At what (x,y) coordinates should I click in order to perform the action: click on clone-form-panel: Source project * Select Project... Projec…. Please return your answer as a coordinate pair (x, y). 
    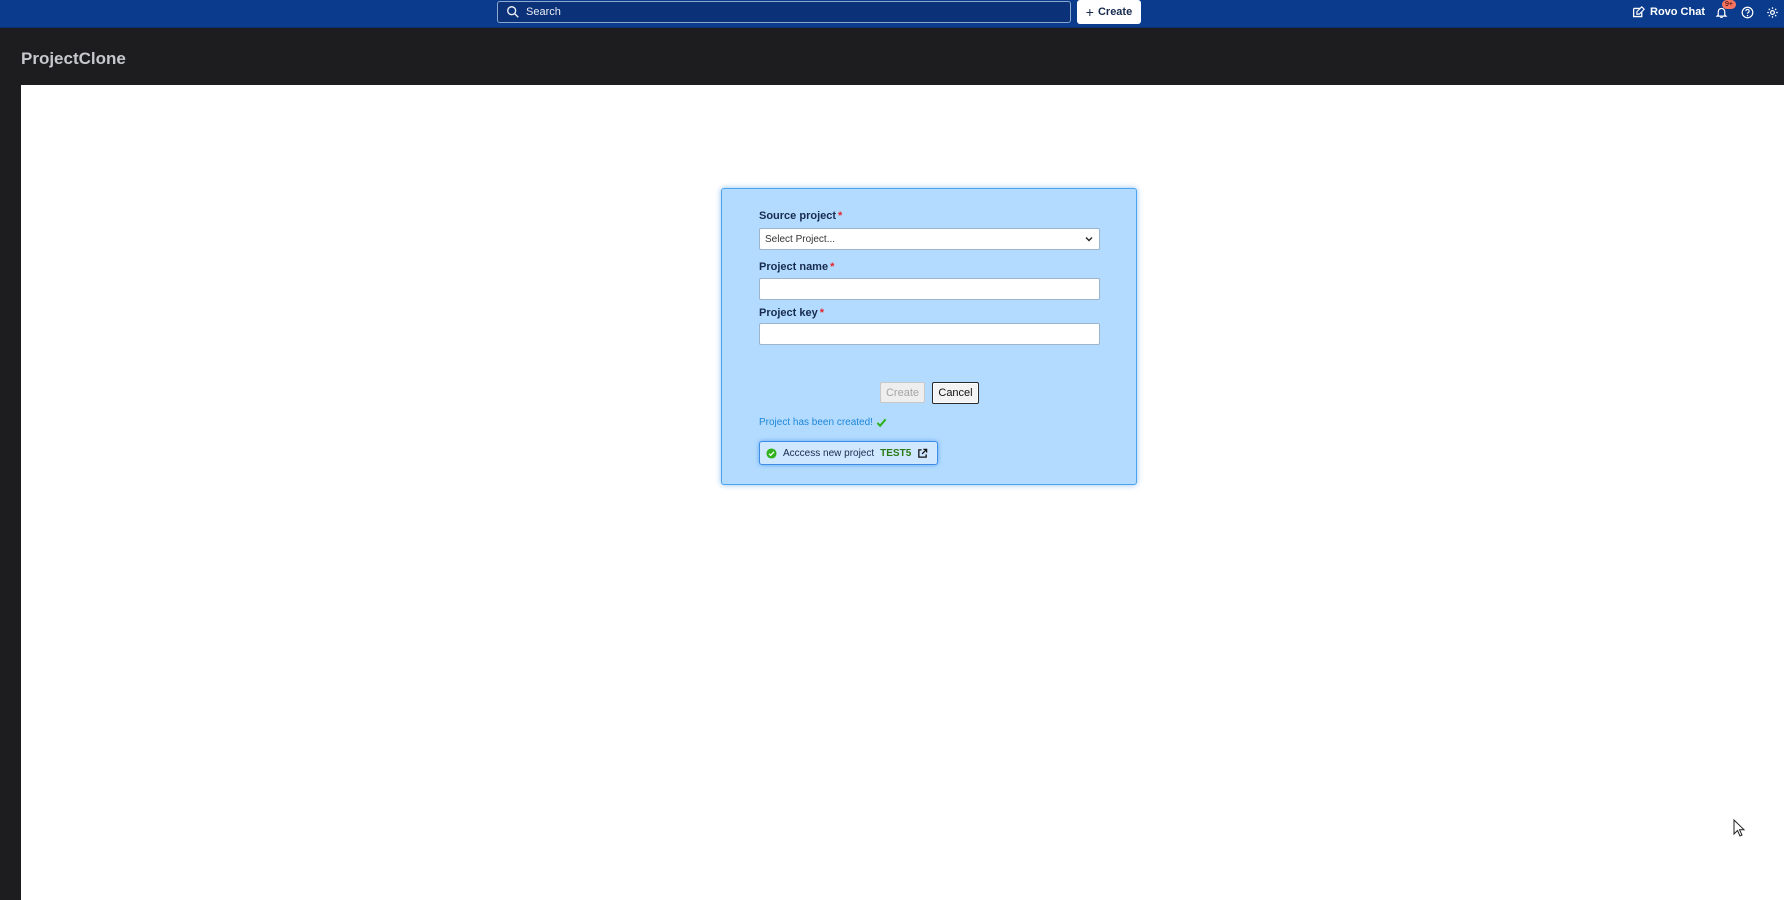
    Looking at the image, I should click on (929, 336).